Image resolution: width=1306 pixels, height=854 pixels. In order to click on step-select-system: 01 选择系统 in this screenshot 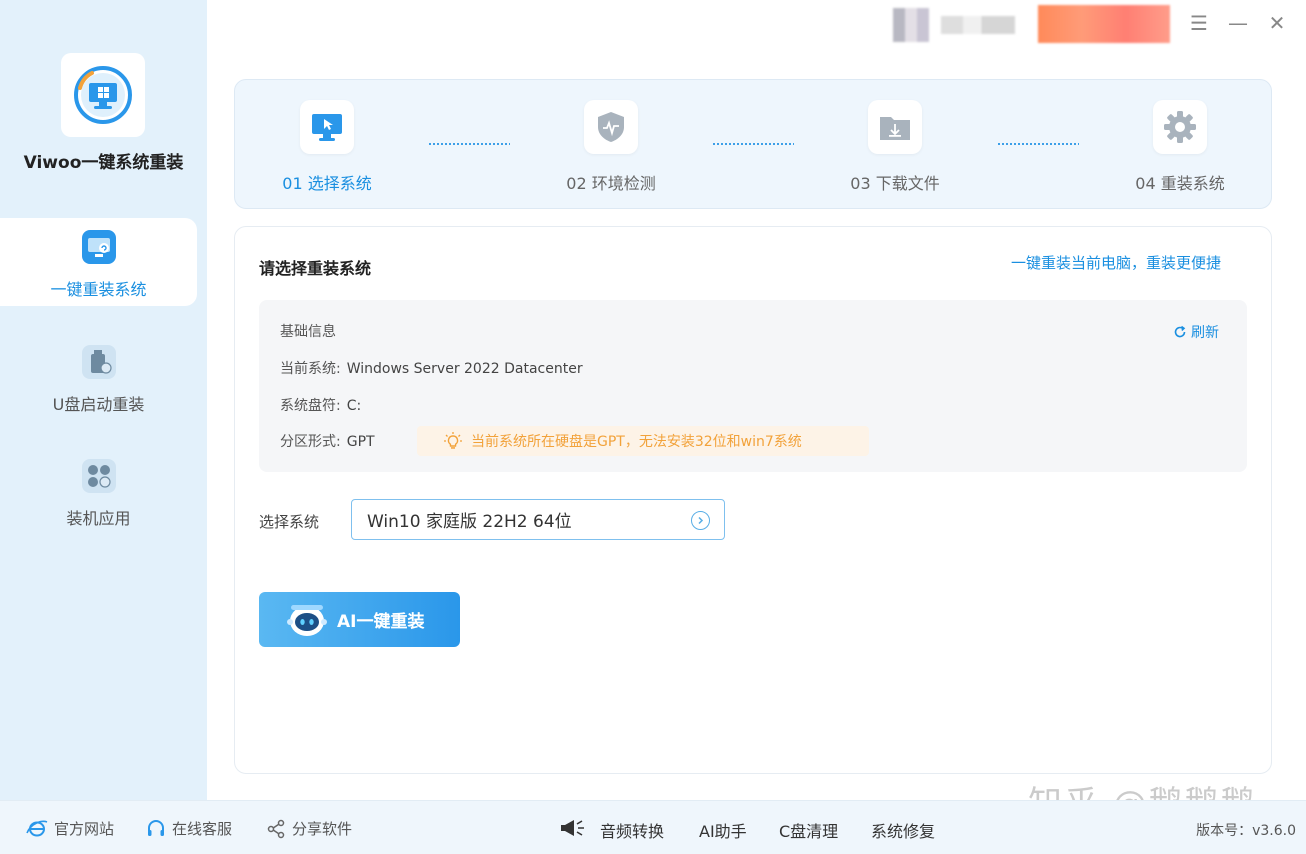, I will do `click(327, 145)`.